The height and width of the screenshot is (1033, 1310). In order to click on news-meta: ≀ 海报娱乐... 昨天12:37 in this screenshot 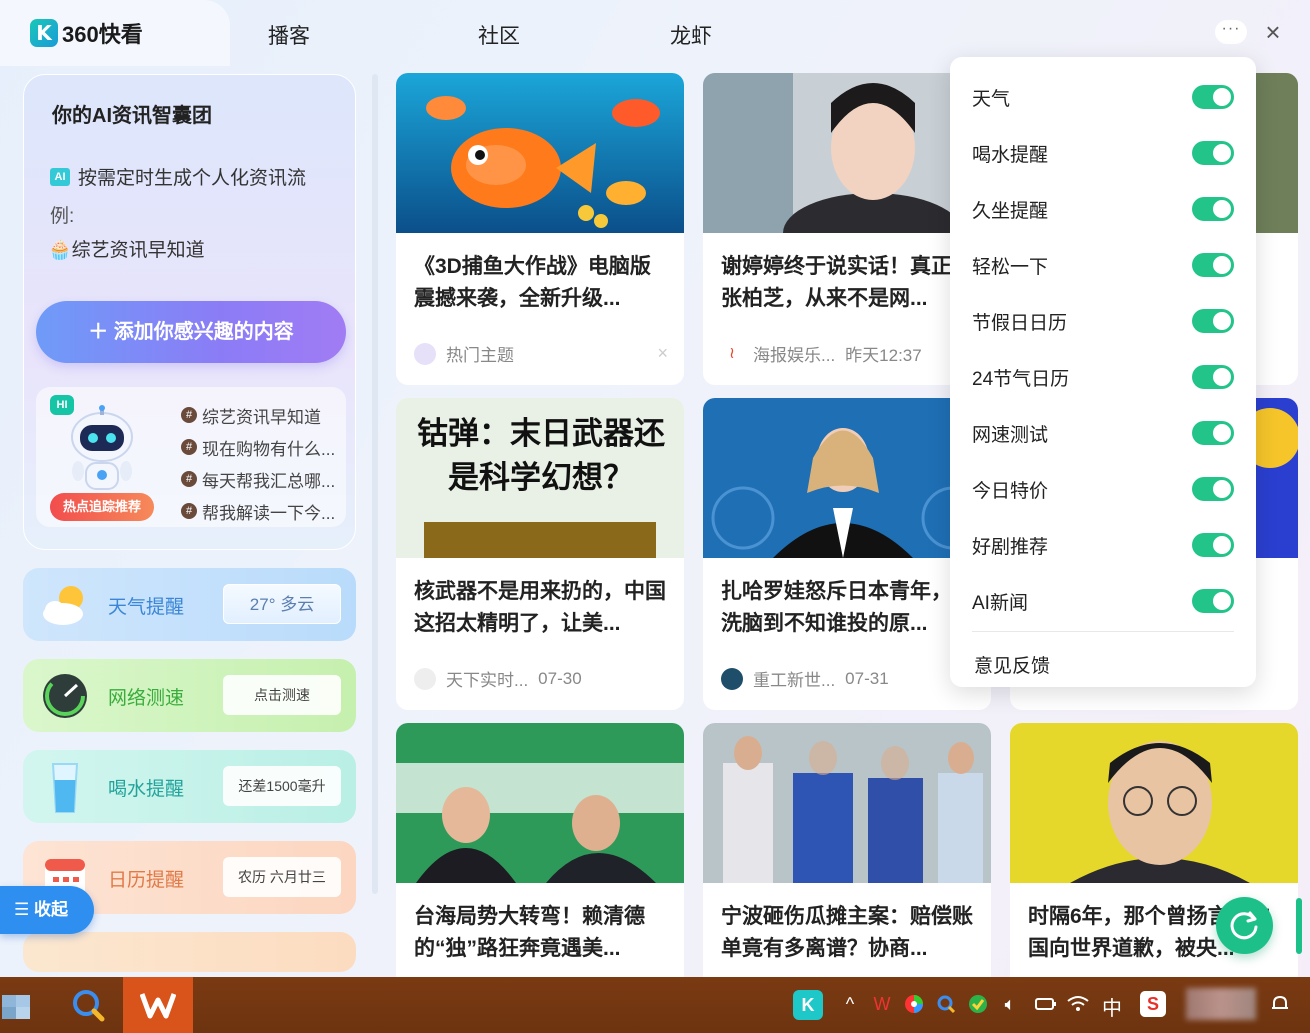, I will do `click(821, 353)`.